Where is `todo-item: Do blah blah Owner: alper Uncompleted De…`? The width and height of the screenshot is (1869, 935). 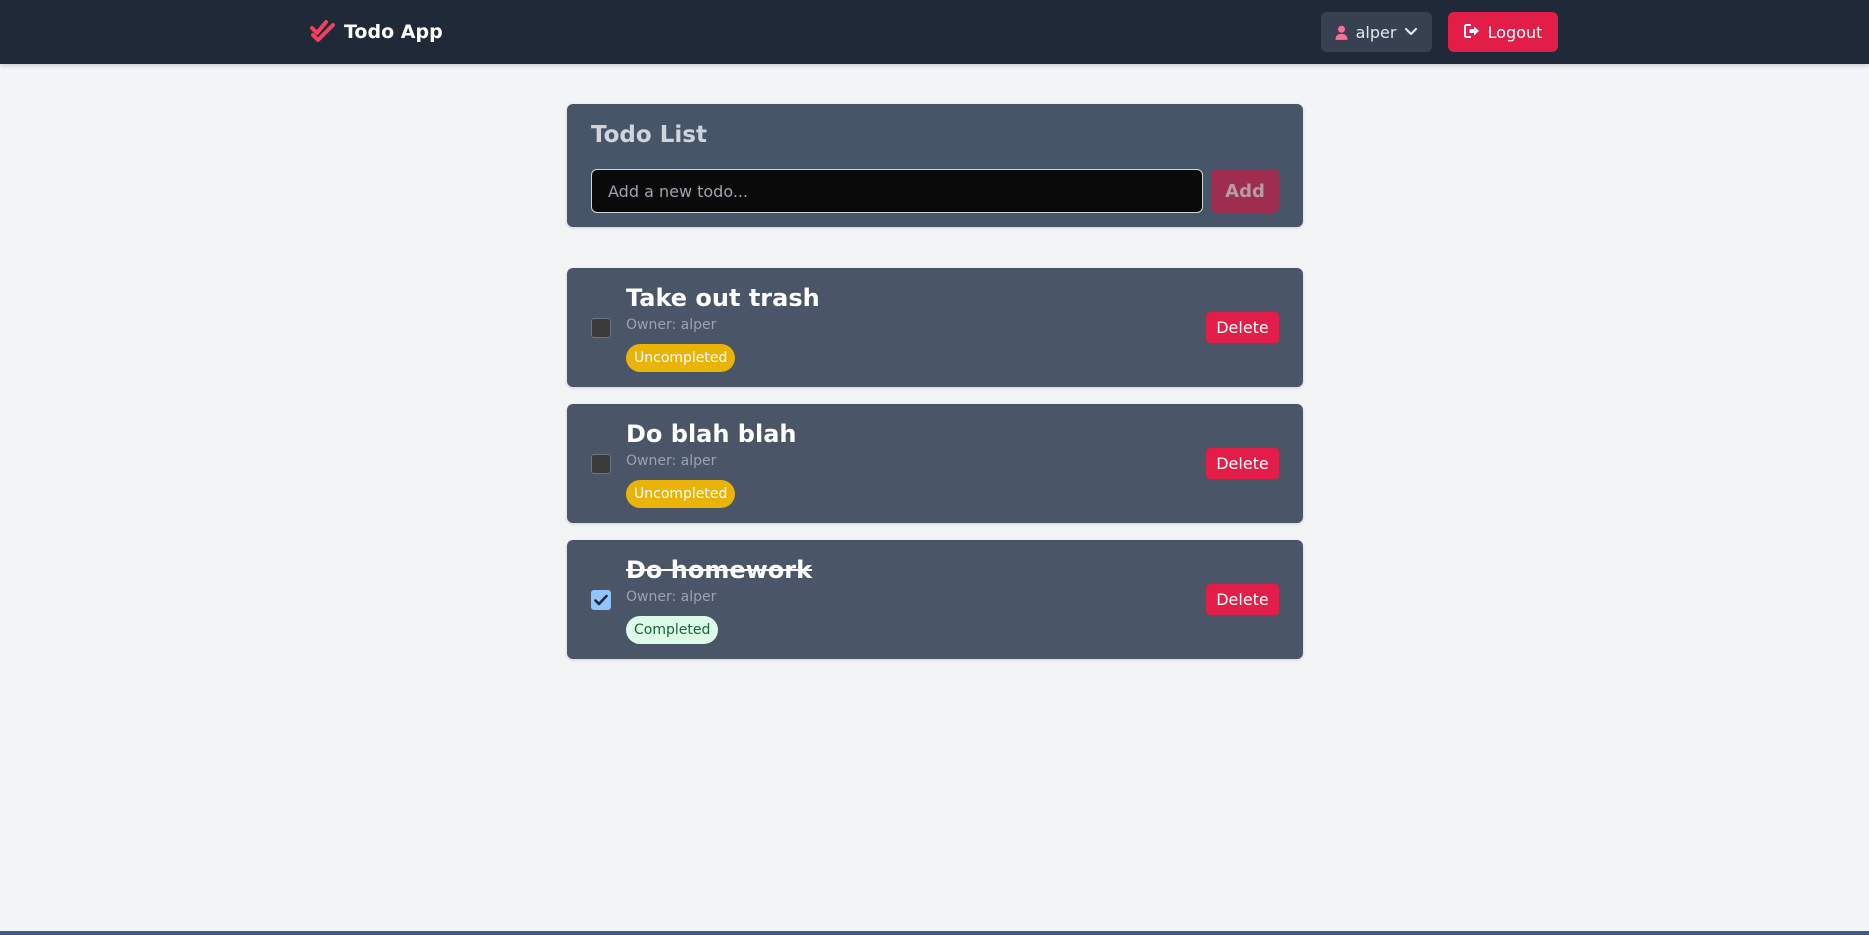 todo-item: Do blah blah Owner: alper Uncompleted De… is located at coordinates (935, 463).